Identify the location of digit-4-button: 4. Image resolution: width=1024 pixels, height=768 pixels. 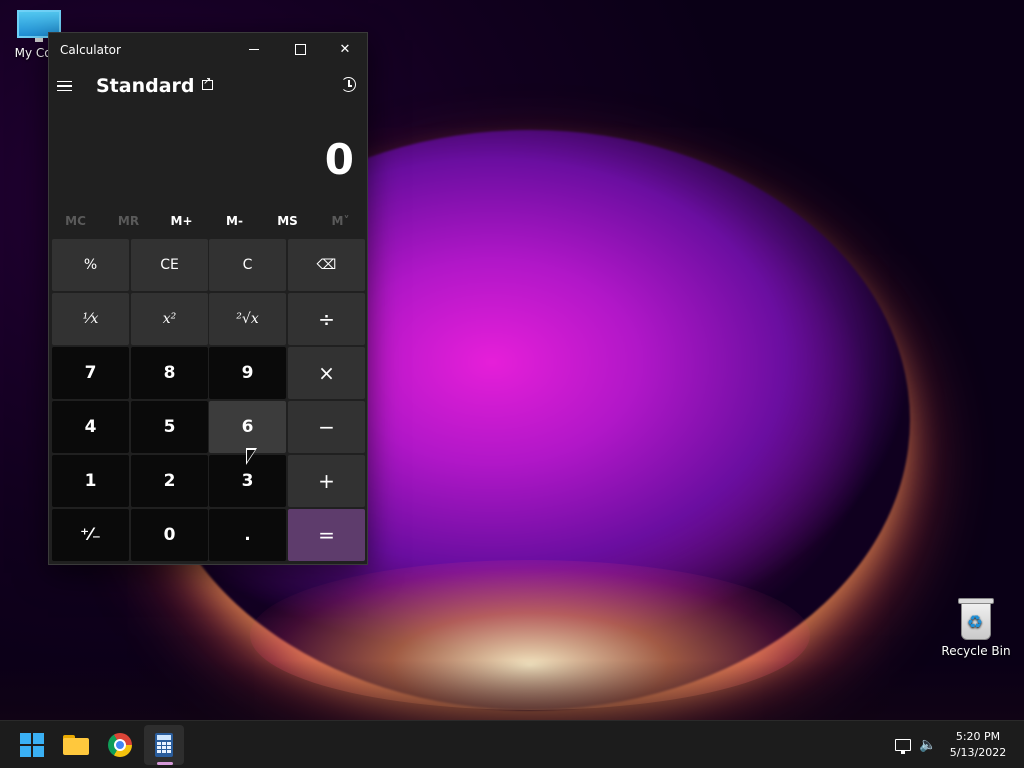
(90, 427).